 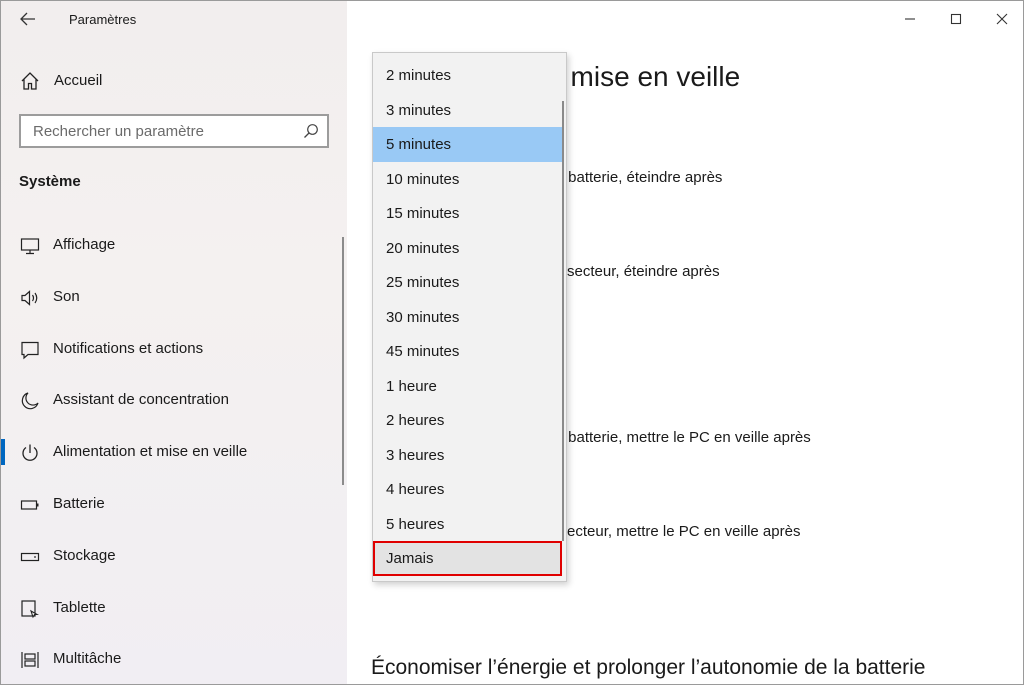 I want to click on back-button, so click(x=28, y=19).